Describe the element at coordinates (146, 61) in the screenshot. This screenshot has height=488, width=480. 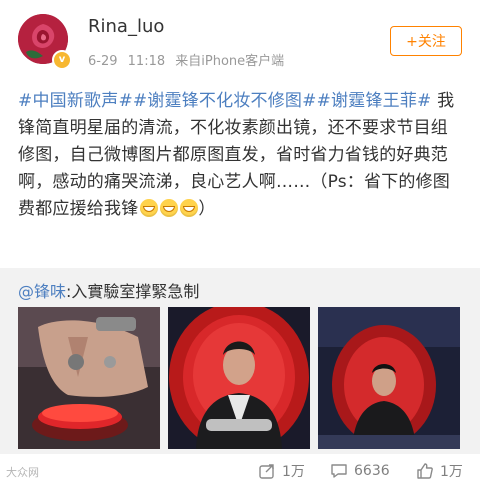
I see `post-time: 11:18` at that location.